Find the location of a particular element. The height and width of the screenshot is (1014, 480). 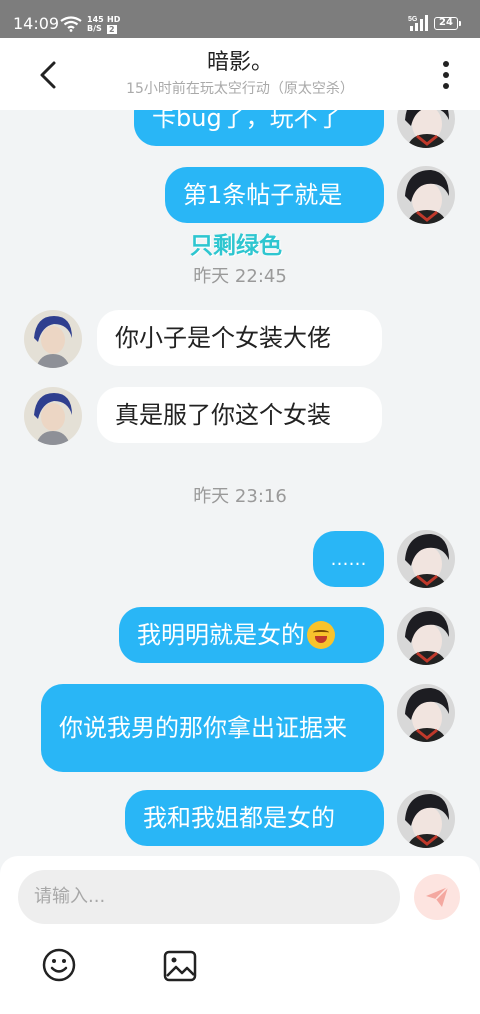

status-bar: 14:09 145 B/S HD 2 5G 24 is located at coordinates (240, 19).